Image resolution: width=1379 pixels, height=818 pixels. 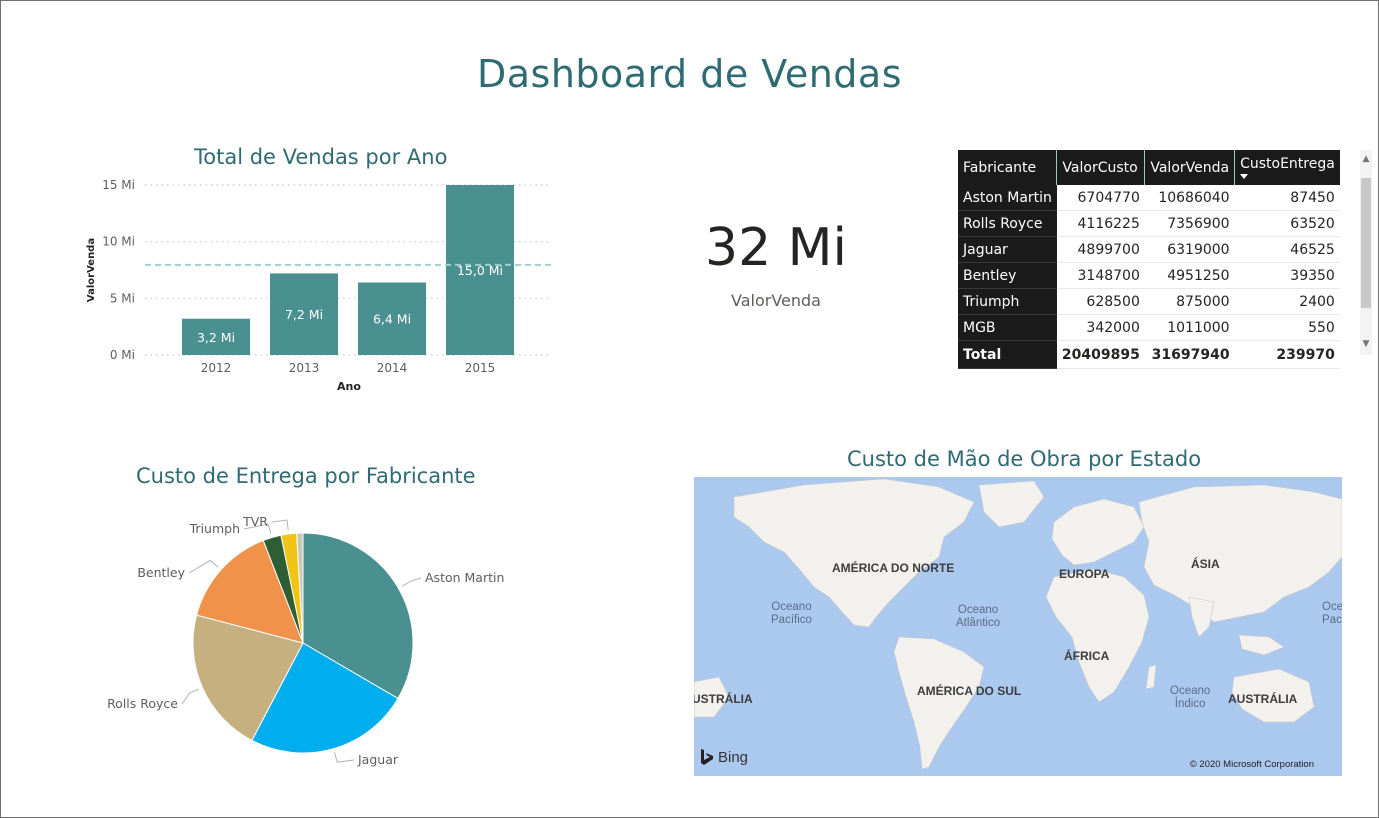 What do you see at coordinates (1007, 301) in the screenshot?
I see `row-header-cell: Triumph` at bounding box center [1007, 301].